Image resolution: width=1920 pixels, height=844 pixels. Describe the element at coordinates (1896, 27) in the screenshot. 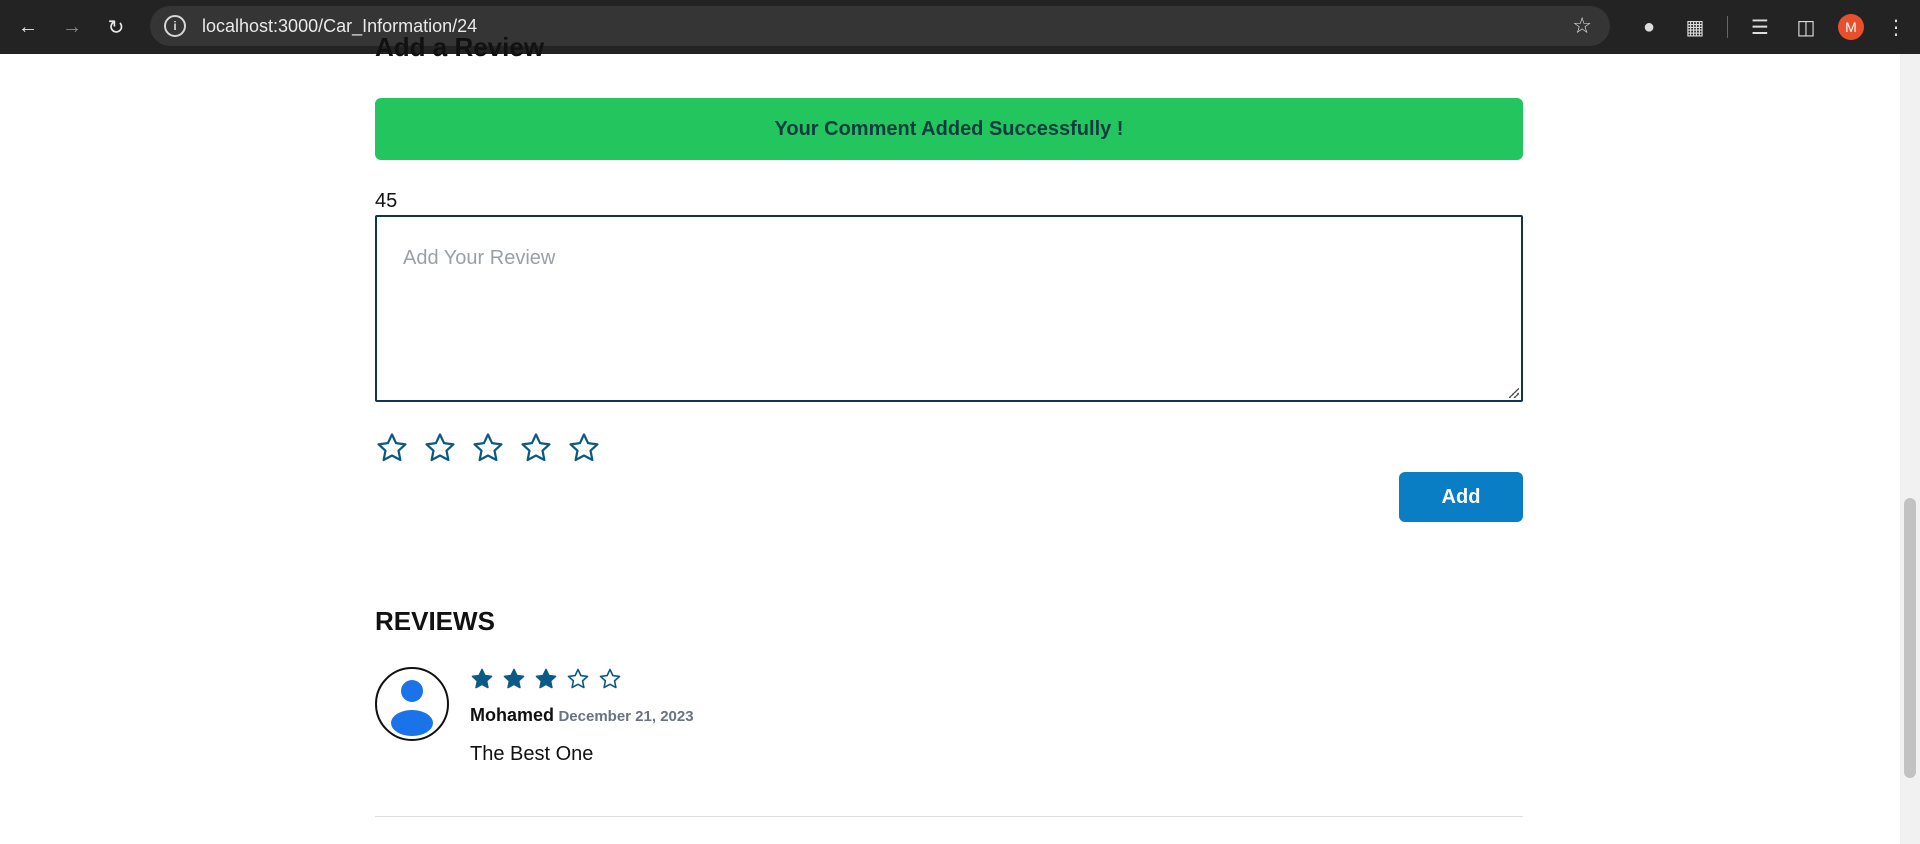

I see `menu-kebab-icon: ⋮` at that location.